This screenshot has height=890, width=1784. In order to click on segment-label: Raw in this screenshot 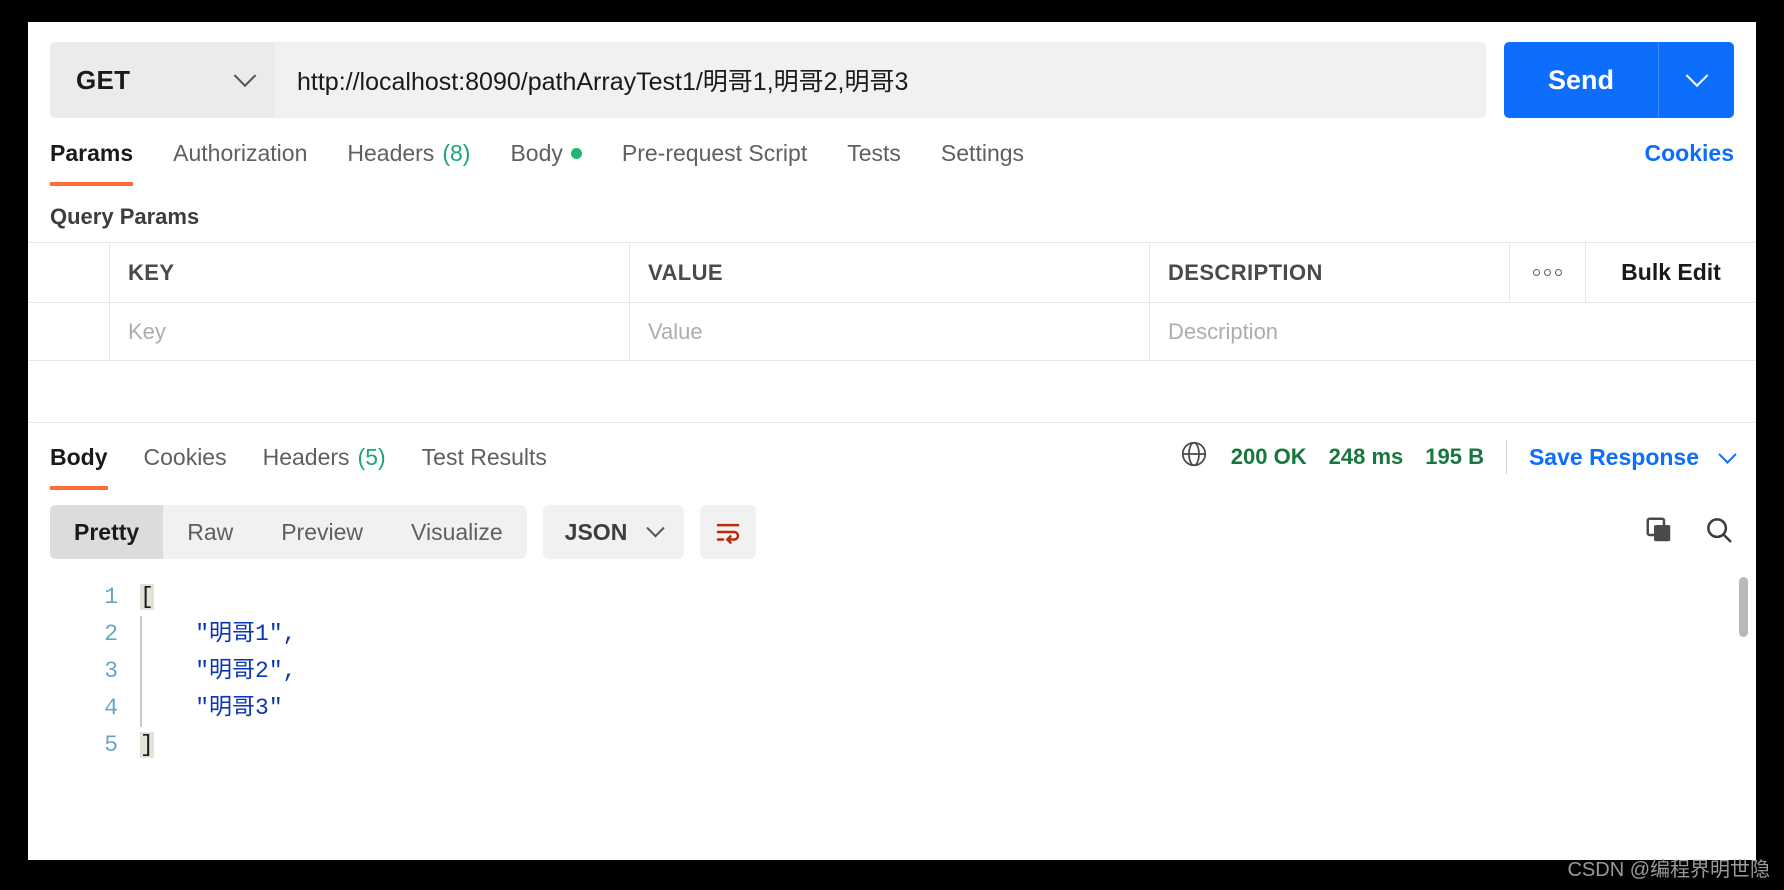, I will do `click(210, 531)`.